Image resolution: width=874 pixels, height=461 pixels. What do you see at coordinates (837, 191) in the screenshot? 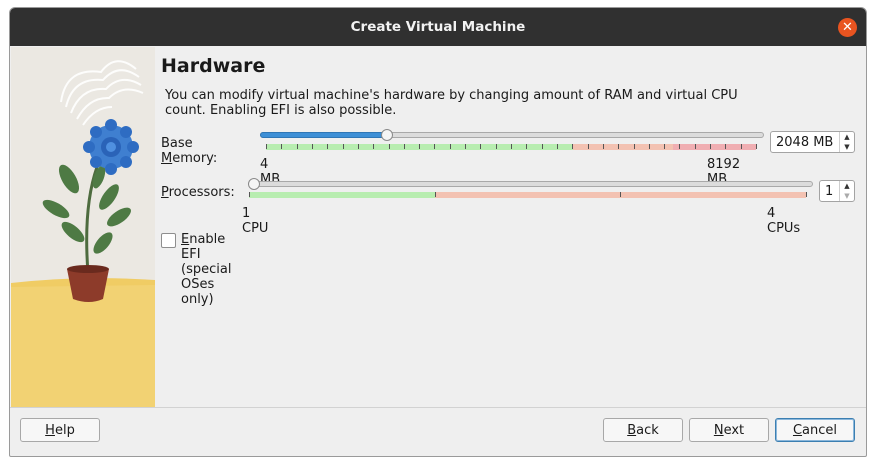
I see `processors-spinbox: 1 ▲ ▼` at bounding box center [837, 191].